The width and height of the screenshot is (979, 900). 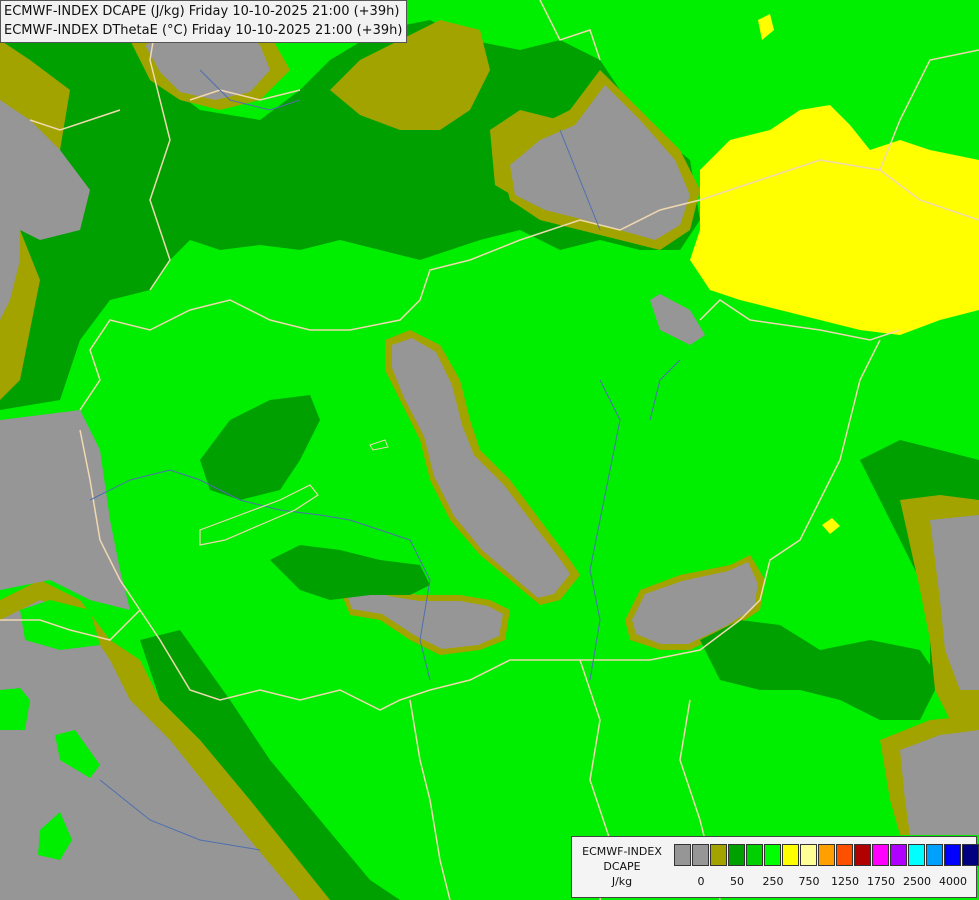 What do you see at coordinates (845, 881) in the screenshot?
I see `legend-tick: 1250` at bounding box center [845, 881].